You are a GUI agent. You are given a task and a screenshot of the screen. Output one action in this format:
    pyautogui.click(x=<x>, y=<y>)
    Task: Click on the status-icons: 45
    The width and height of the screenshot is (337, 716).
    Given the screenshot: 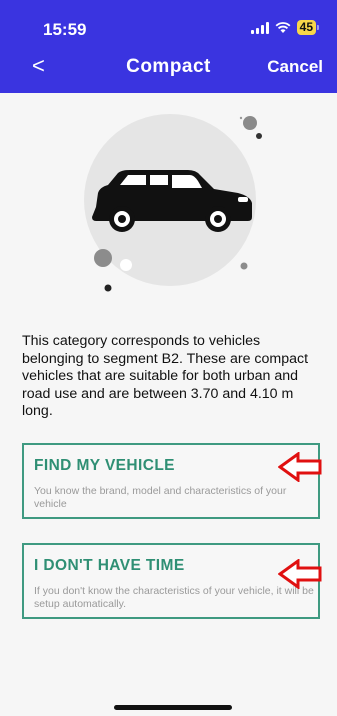 What is the action you would take?
    pyautogui.click(x=284, y=27)
    